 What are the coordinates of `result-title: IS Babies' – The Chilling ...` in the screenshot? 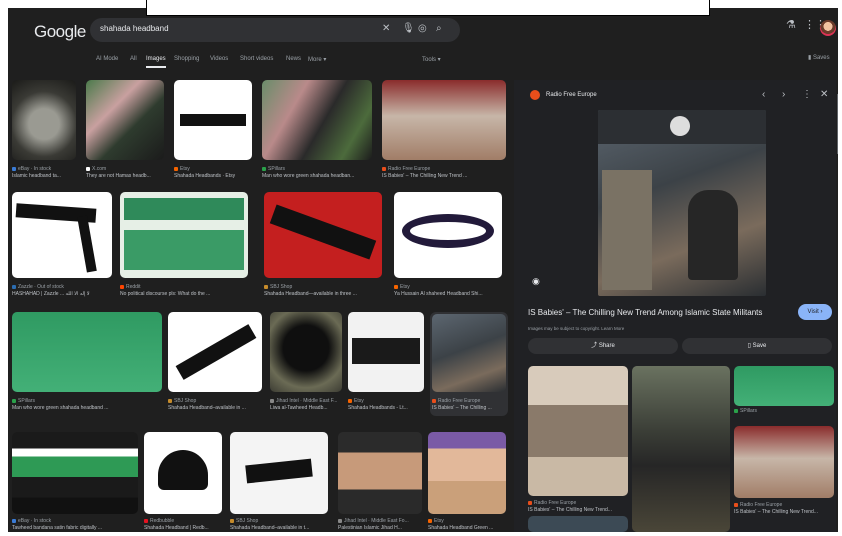 It's located at (470, 408).